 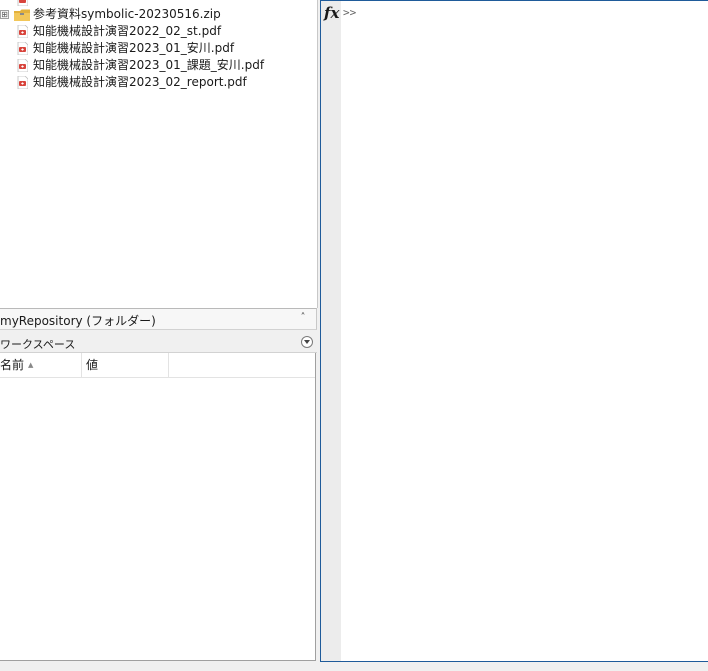 I want to click on column-label: 値, so click(x=92, y=365).